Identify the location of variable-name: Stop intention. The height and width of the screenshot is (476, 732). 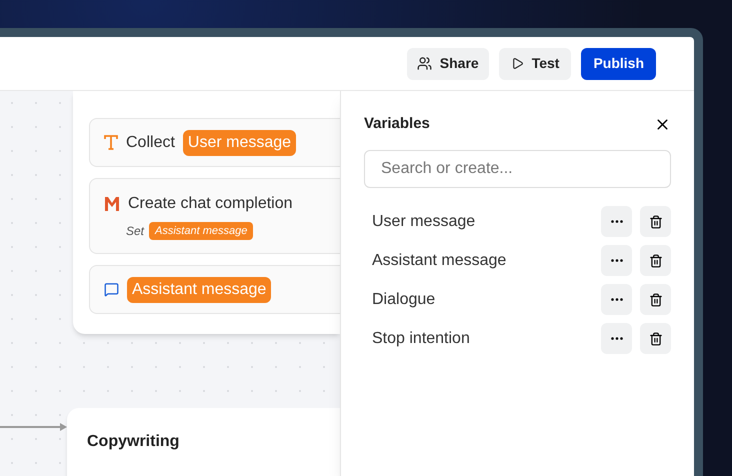
(421, 338).